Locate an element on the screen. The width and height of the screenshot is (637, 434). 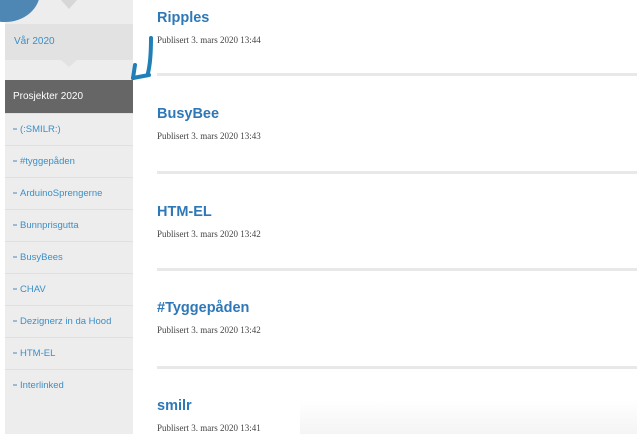
post-date: Publisert 3. mars 2020 13:43 is located at coordinates (209, 136).